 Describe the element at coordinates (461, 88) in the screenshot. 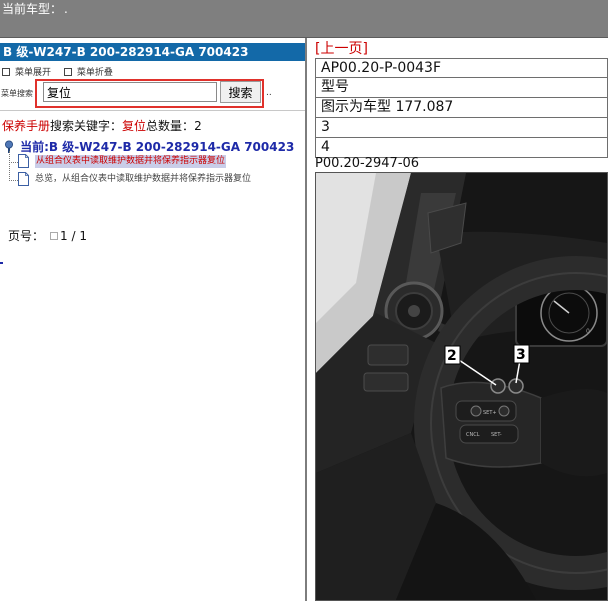

I see `table-row: 型号` at that location.